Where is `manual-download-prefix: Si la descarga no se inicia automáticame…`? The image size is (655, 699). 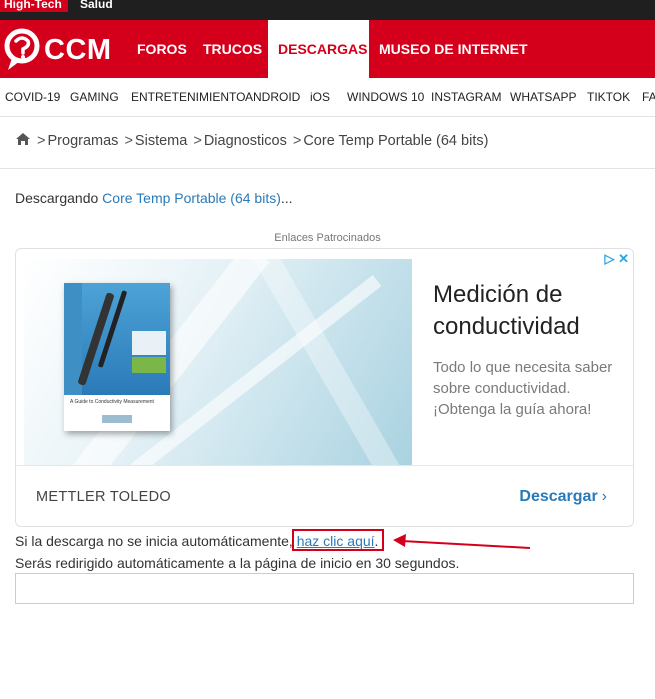 manual-download-prefix: Si la descarga no se inicia automáticame… is located at coordinates (156, 541).